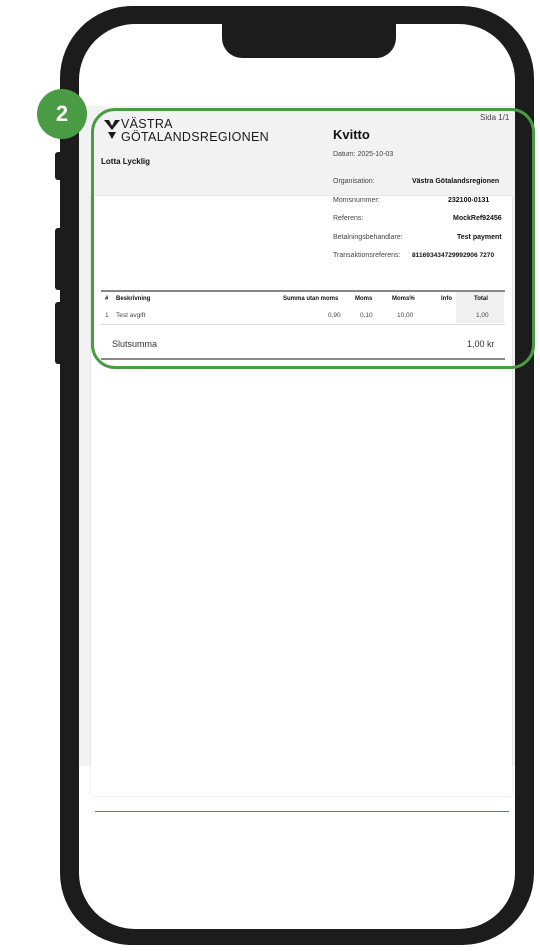 The width and height of the screenshot is (540, 951). I want to click on vgr-logo-icon, so click(112, 129).